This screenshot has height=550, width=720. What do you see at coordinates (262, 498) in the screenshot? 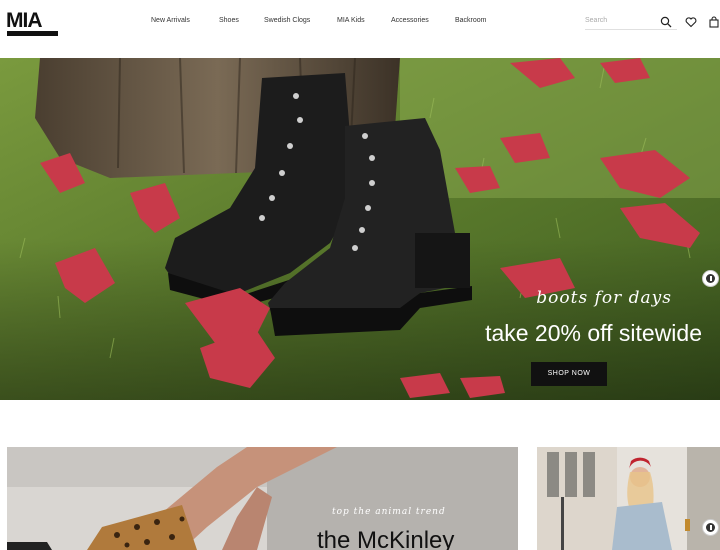
I see `promo-card-mckinley: top the animal trend the McKinley` at bounding box center [262, 498].